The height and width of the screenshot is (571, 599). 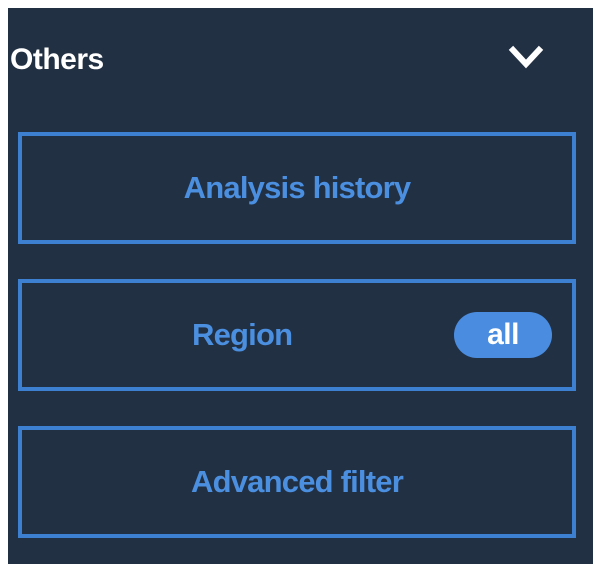 I want to click on analysis-history-label: Analysis history, so click(x=297, y=187).